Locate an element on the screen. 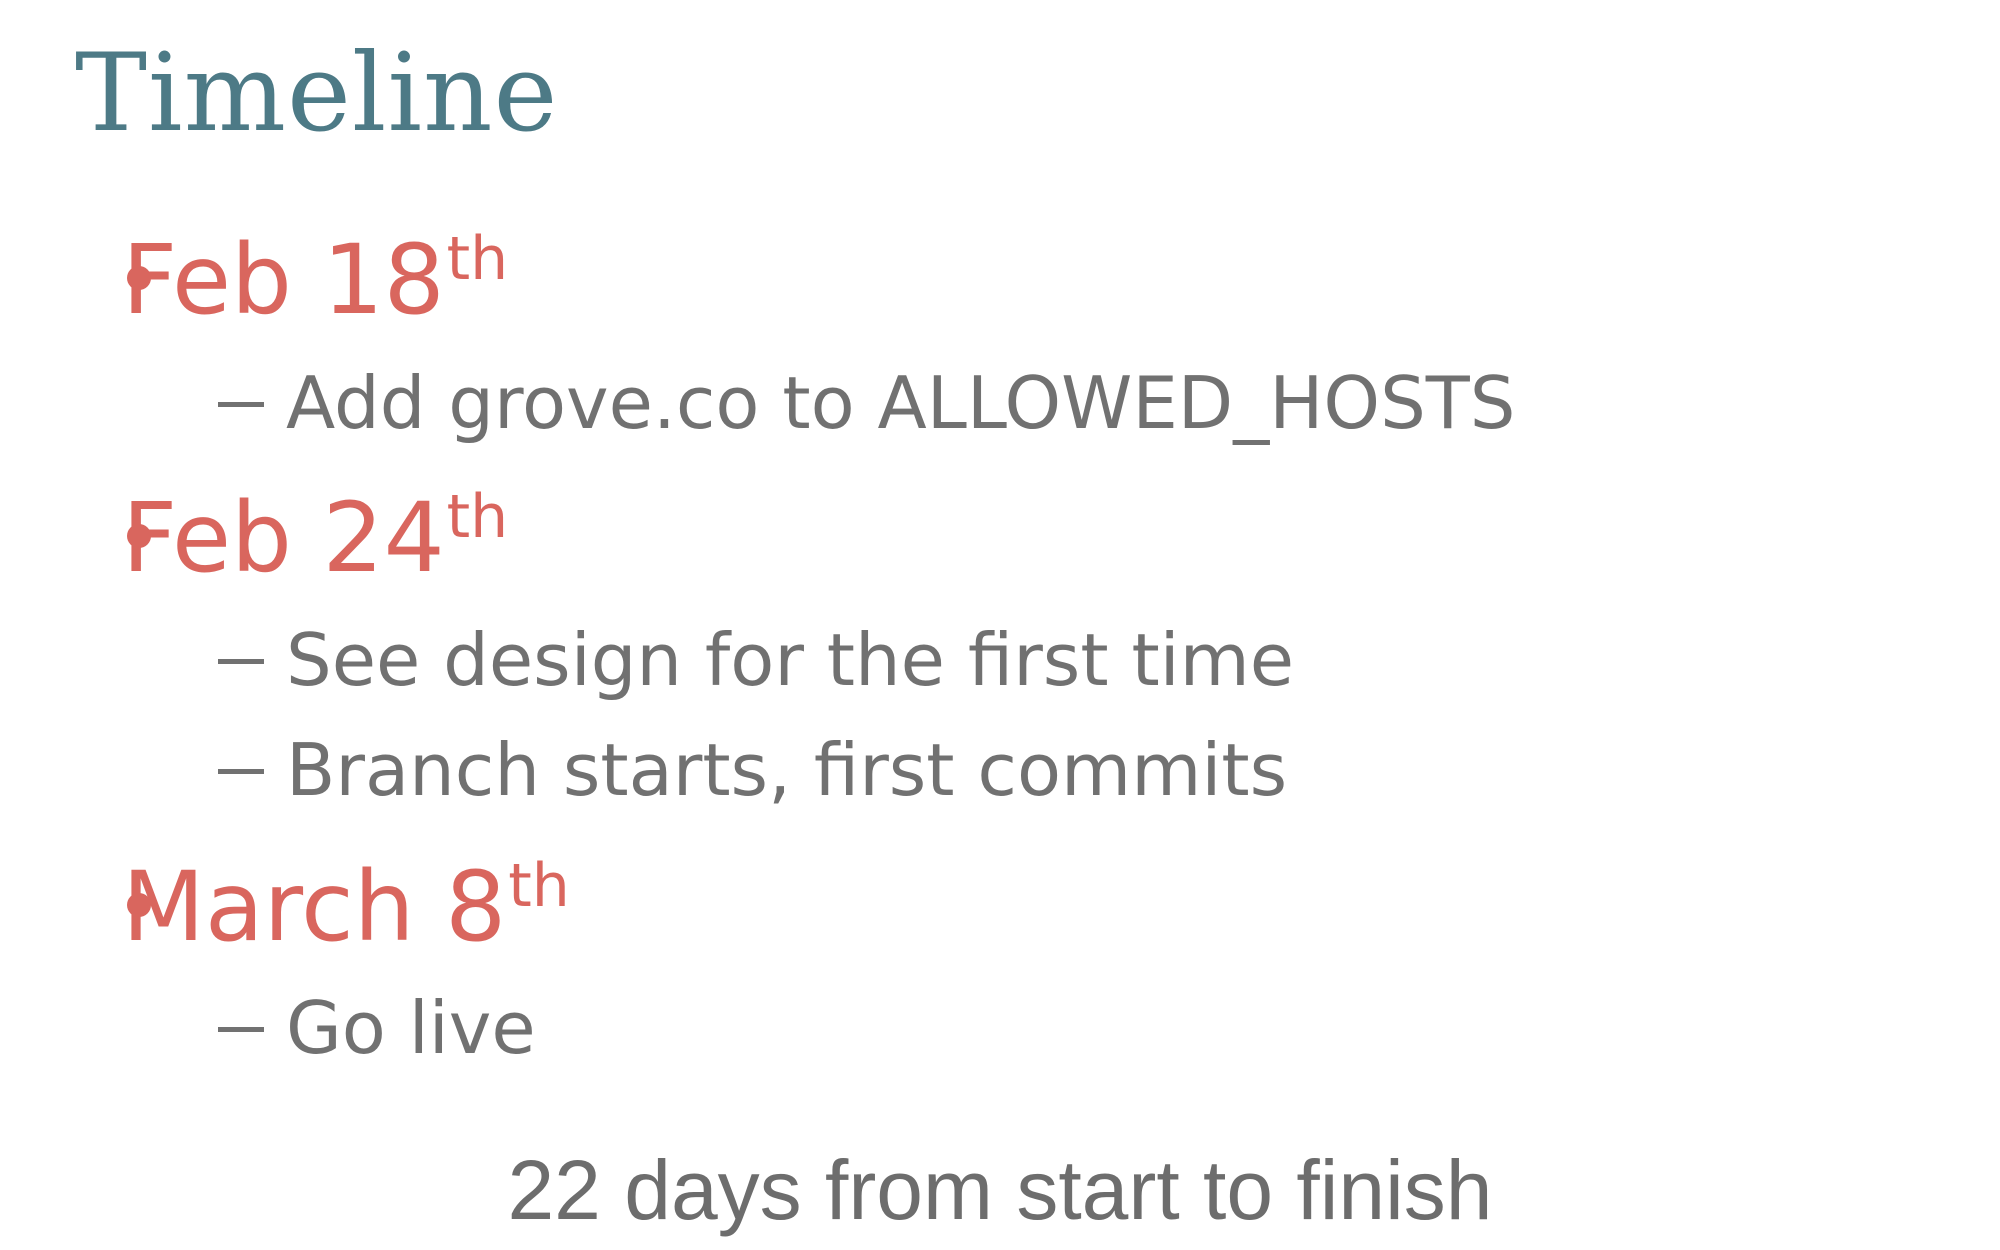 This screenshot has height=1250, width=2000. timeline-date: Feb 24th is located at coordinates (315, 536).